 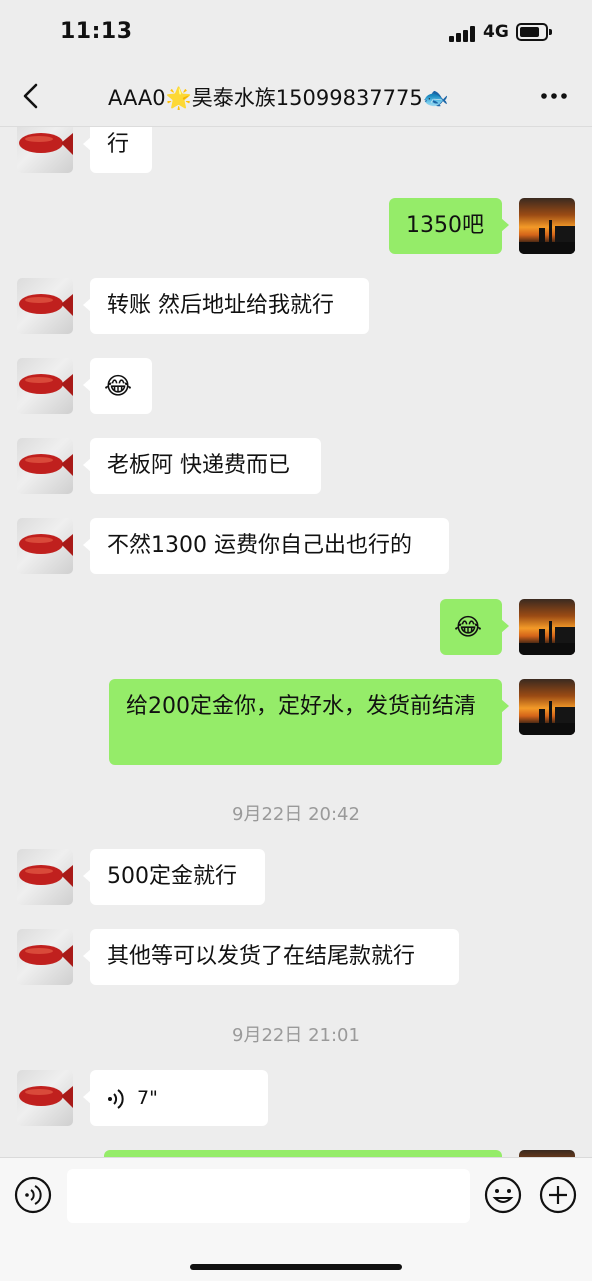 I want to click on message-text: 给200定金你，定好水，发货前结清, so click(x=301, y=706).